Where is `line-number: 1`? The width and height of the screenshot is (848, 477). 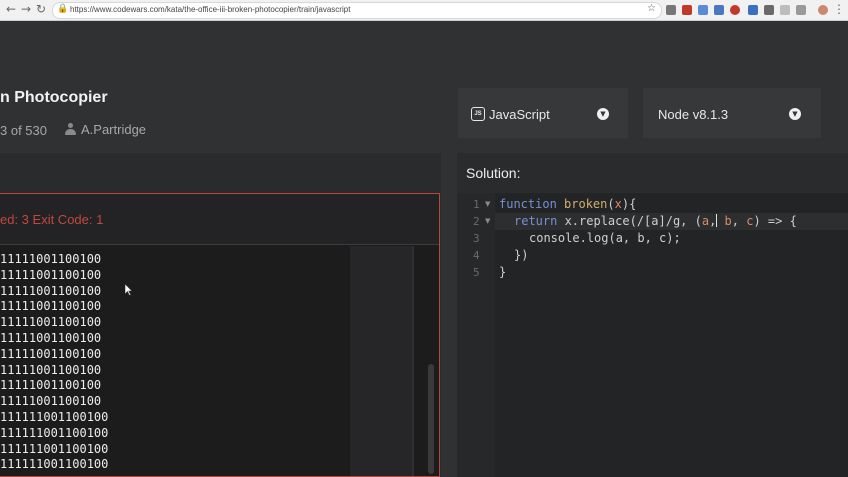
line-number: 1 is located at coordinates (476, 204).